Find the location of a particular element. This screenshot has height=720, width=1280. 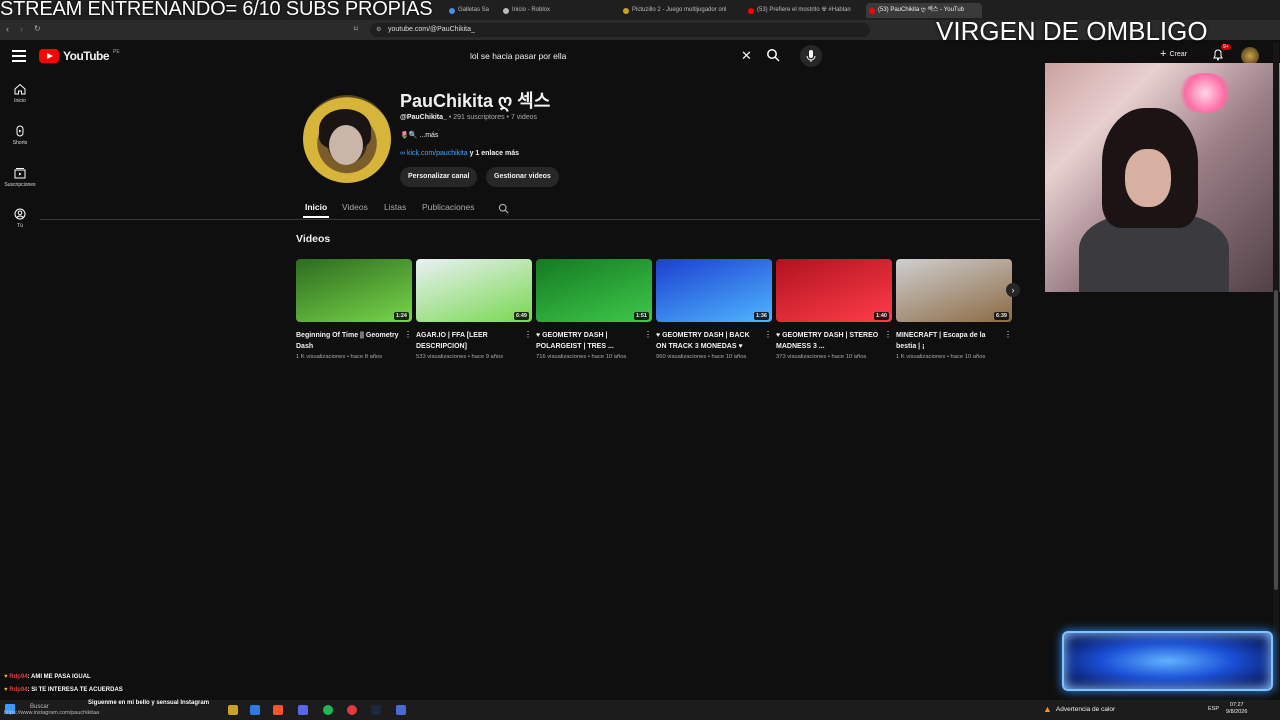

tab-label: Pictuzillo 2 - Juego multijugador onl is located at coordinates (679, 10).